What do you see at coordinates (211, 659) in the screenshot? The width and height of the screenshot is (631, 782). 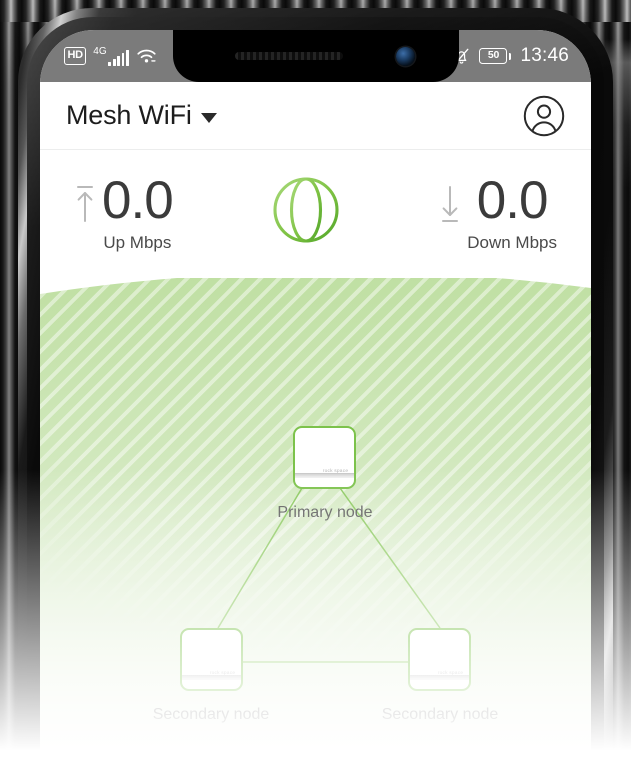 I see `node-secondary-left: rock space` at bounding box center [211, 659].